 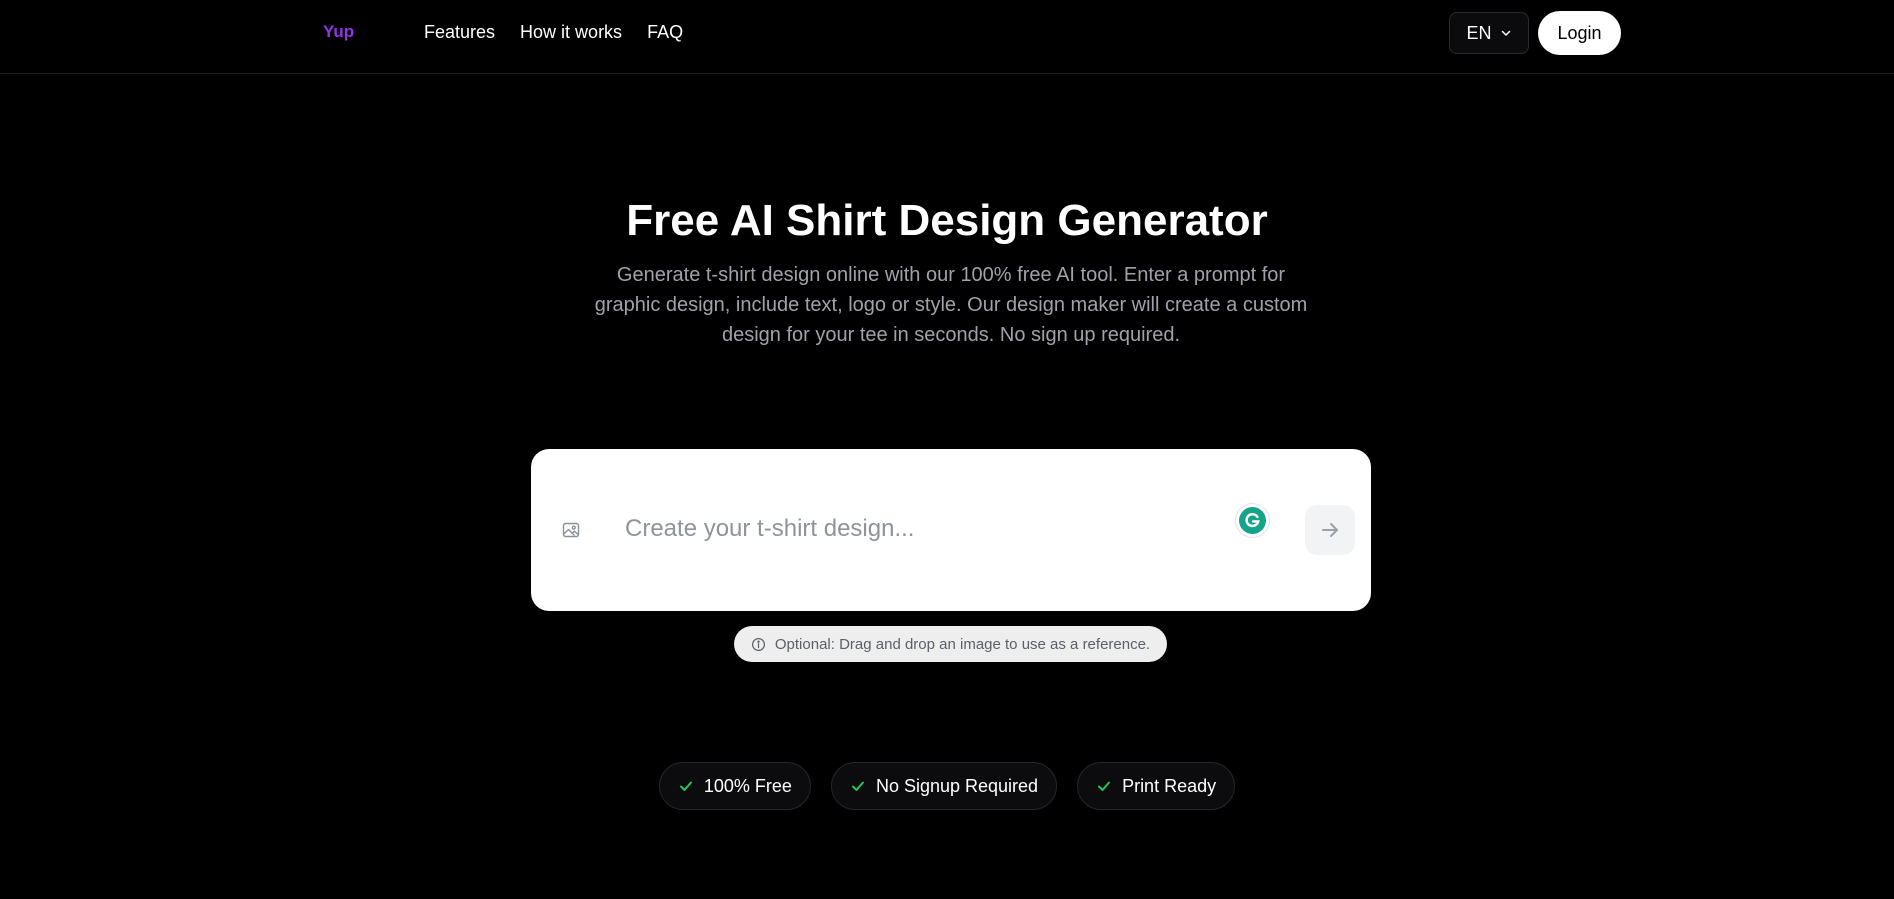 I want to click on badge-label: No Signup Required, so click(x=957, y=785).